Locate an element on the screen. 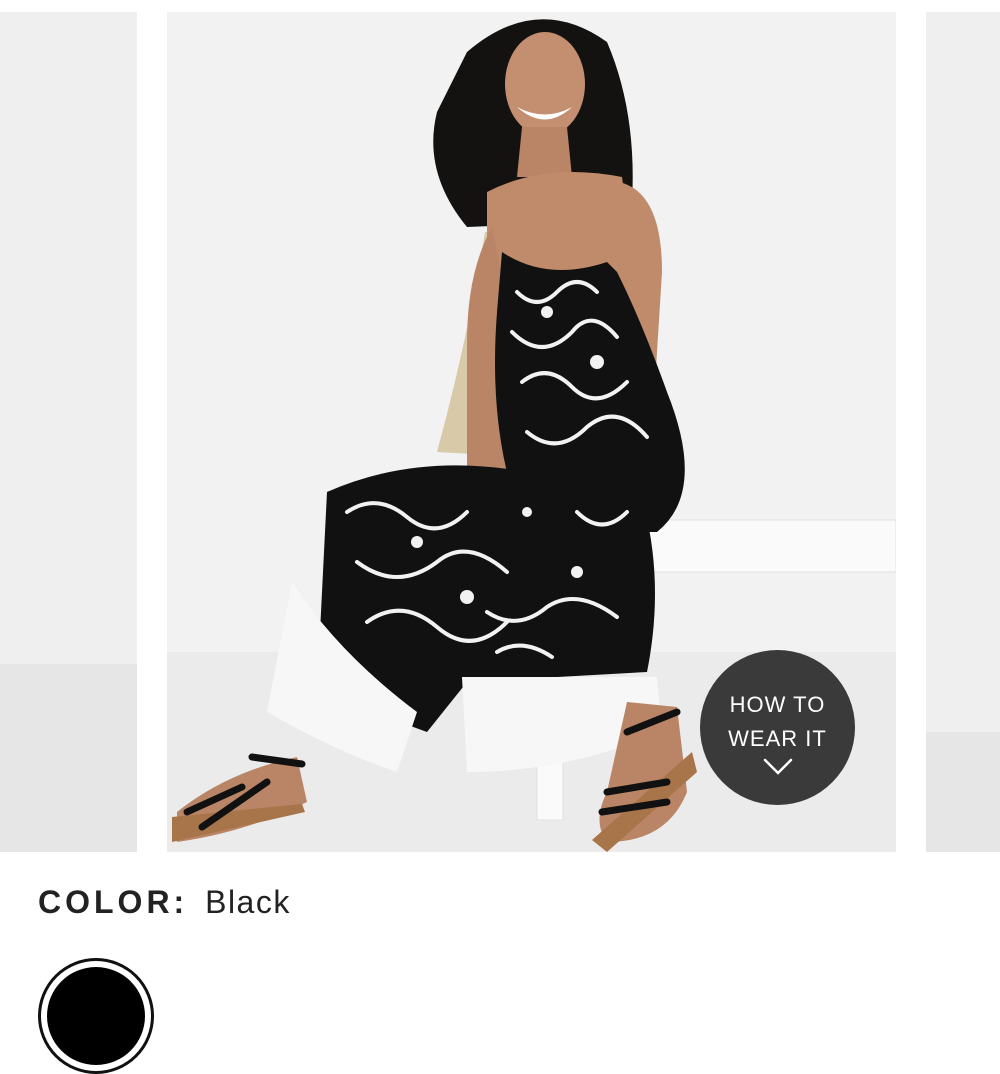 This screenshot has width=1000, height=1074. color-selection-row: COLOR: Black is located at coordinates (164, 902).